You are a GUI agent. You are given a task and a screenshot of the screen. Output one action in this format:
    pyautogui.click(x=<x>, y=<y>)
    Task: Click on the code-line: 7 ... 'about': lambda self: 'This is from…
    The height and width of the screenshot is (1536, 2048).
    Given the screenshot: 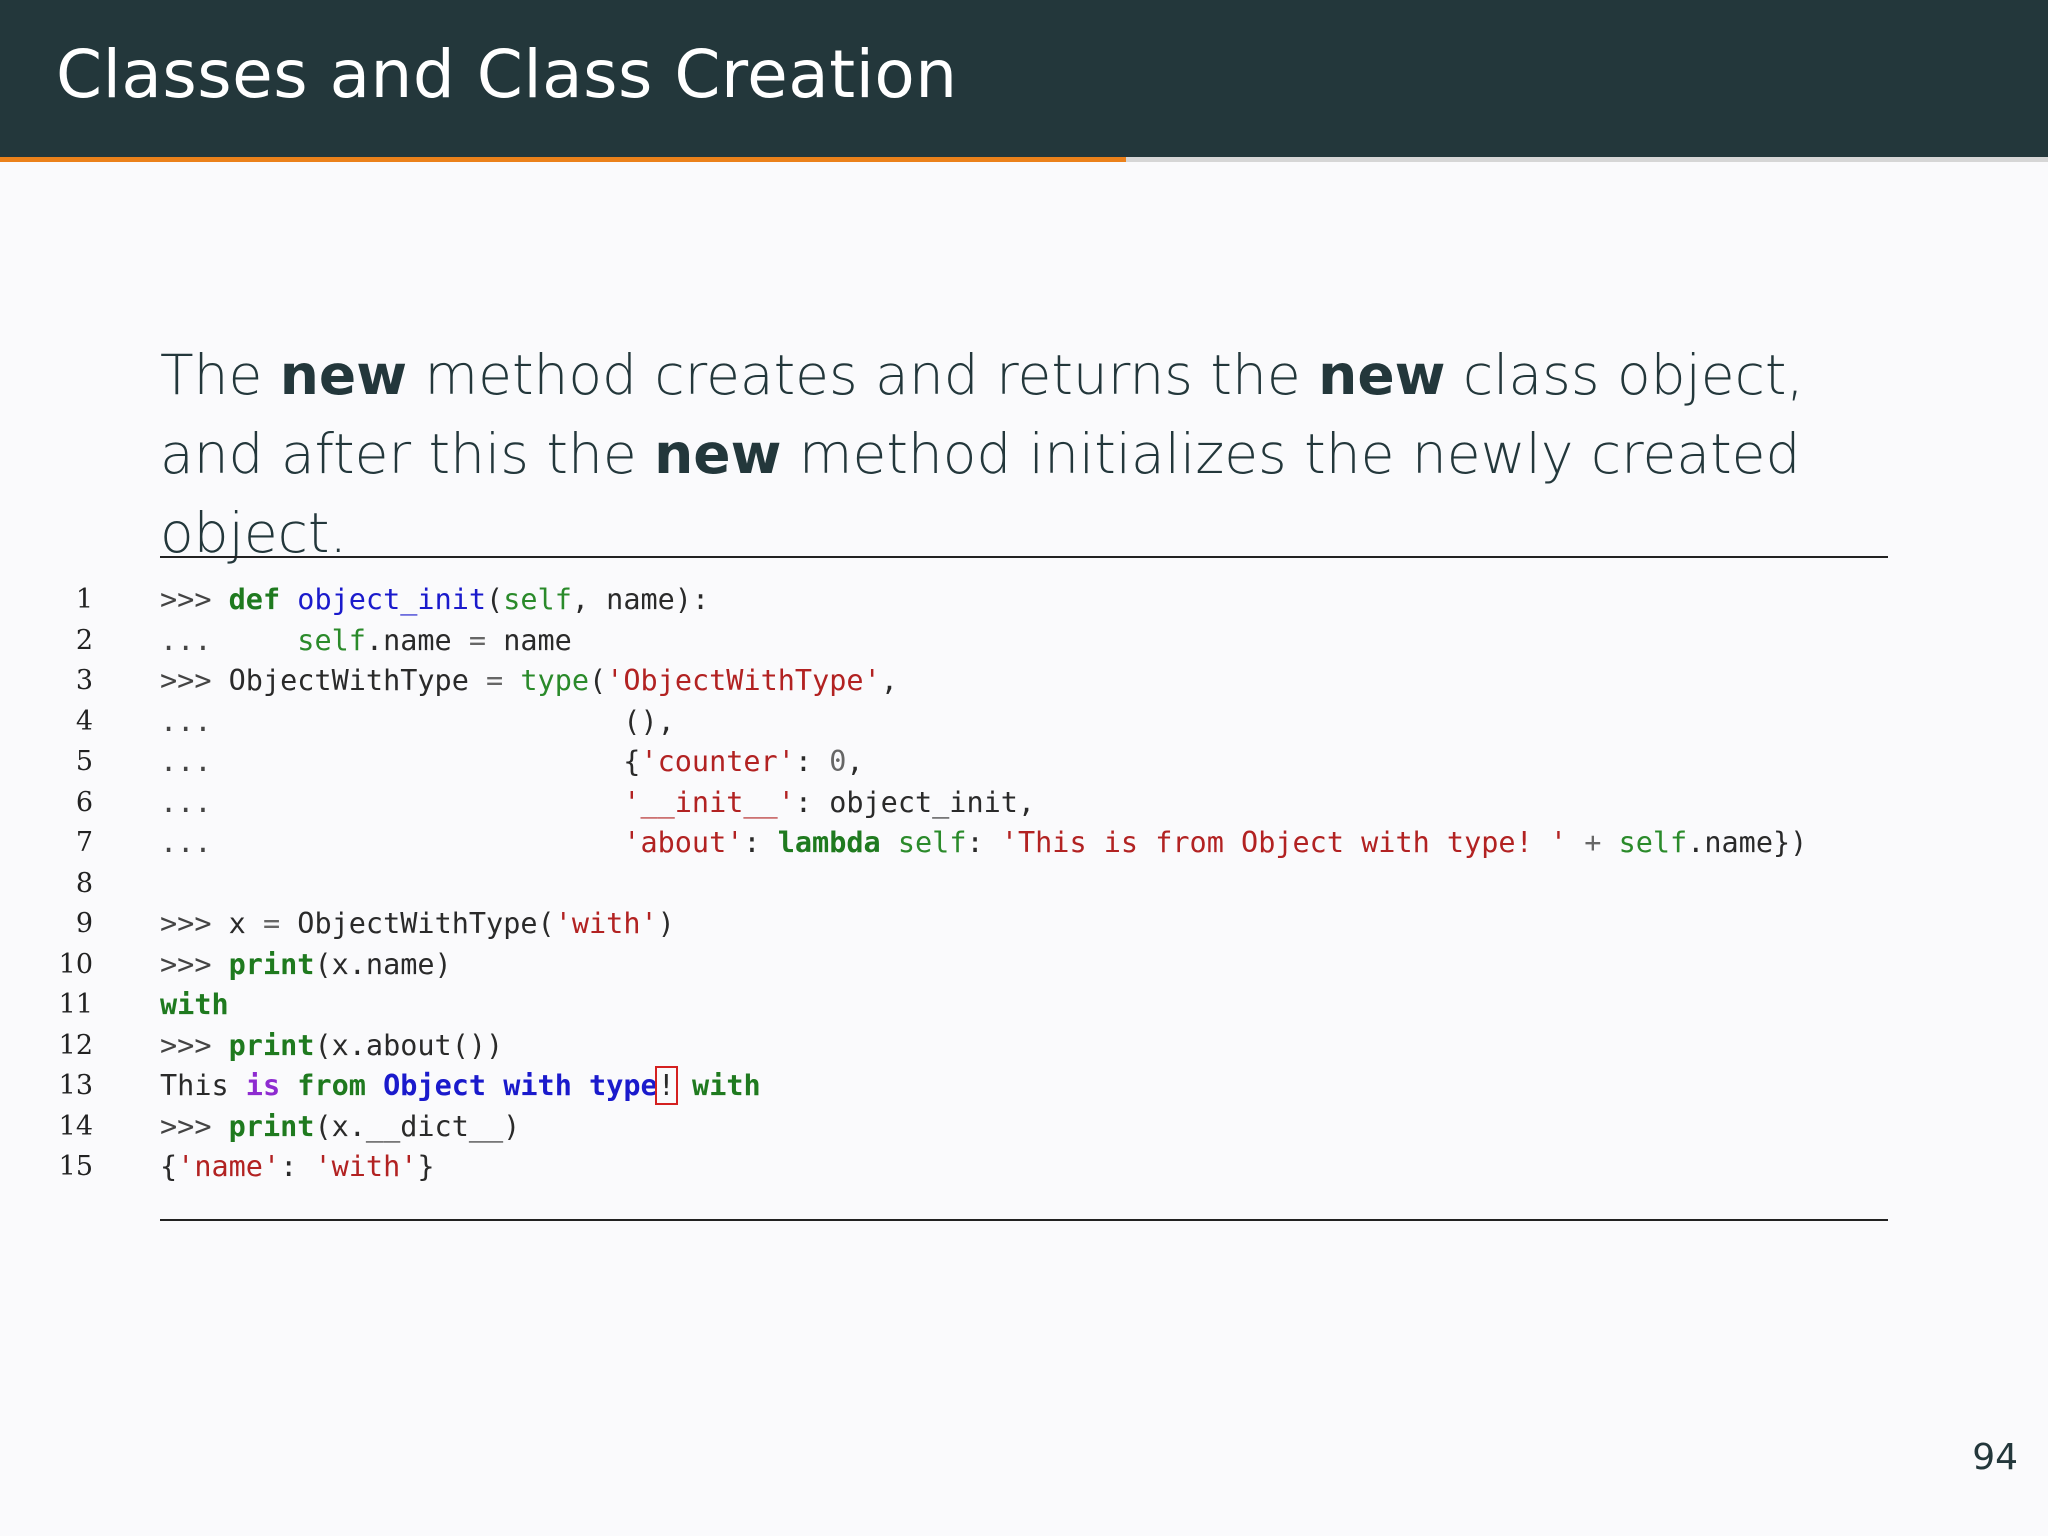 What is the action you would take?
    pyautogui.click(x=1024, y=843)
    